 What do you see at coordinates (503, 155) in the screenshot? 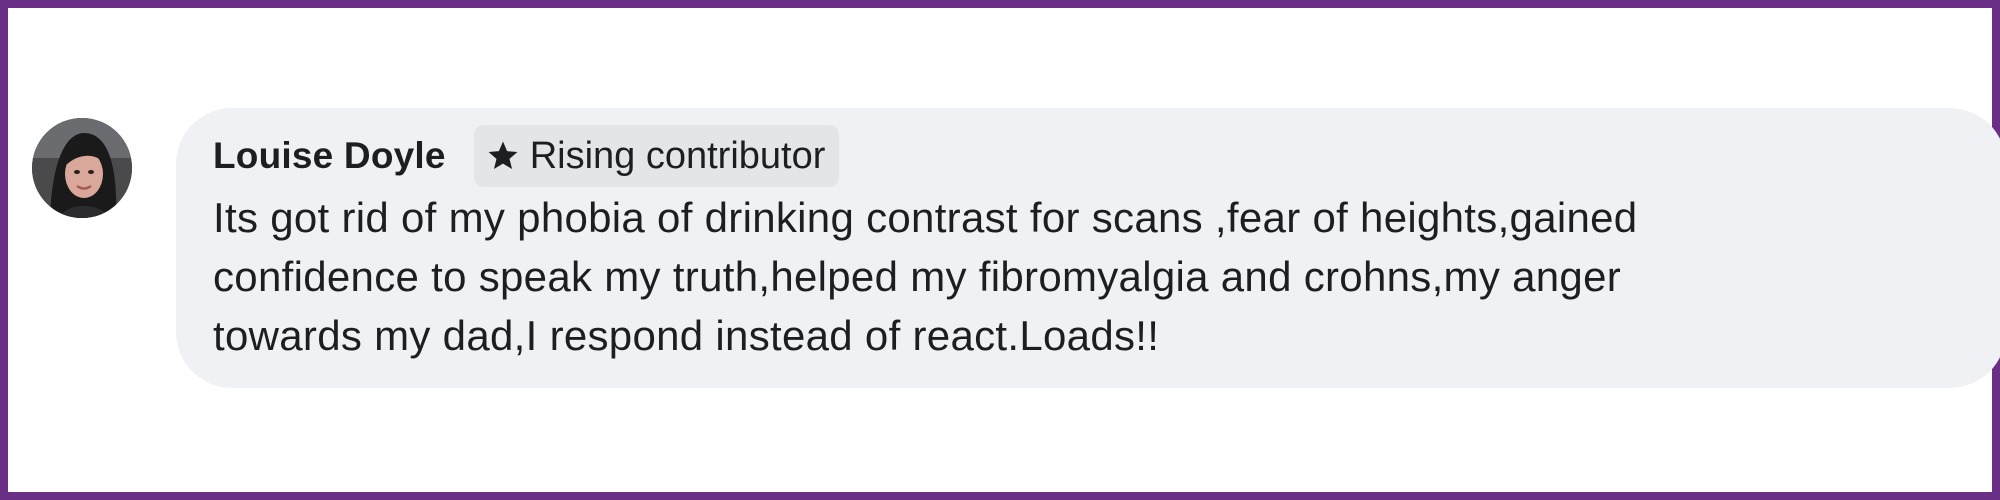
I see `star-icon` at bounding box center [503, 155].